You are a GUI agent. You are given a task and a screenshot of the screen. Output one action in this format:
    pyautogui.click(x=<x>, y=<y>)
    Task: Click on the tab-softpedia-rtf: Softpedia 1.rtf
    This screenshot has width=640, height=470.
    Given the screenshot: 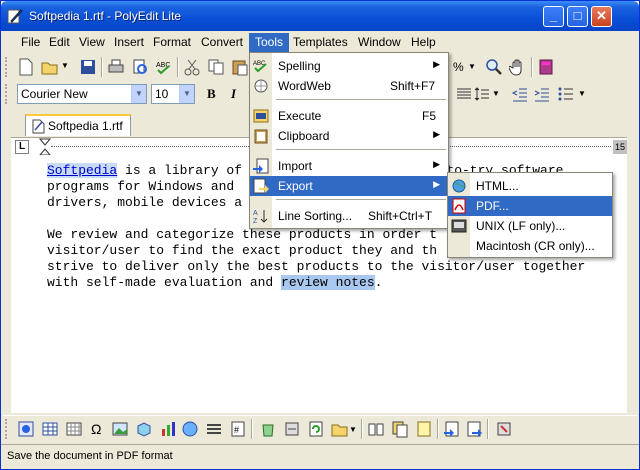 What is the action you would take?
    pyautogui.click(x=78, y=125)
    